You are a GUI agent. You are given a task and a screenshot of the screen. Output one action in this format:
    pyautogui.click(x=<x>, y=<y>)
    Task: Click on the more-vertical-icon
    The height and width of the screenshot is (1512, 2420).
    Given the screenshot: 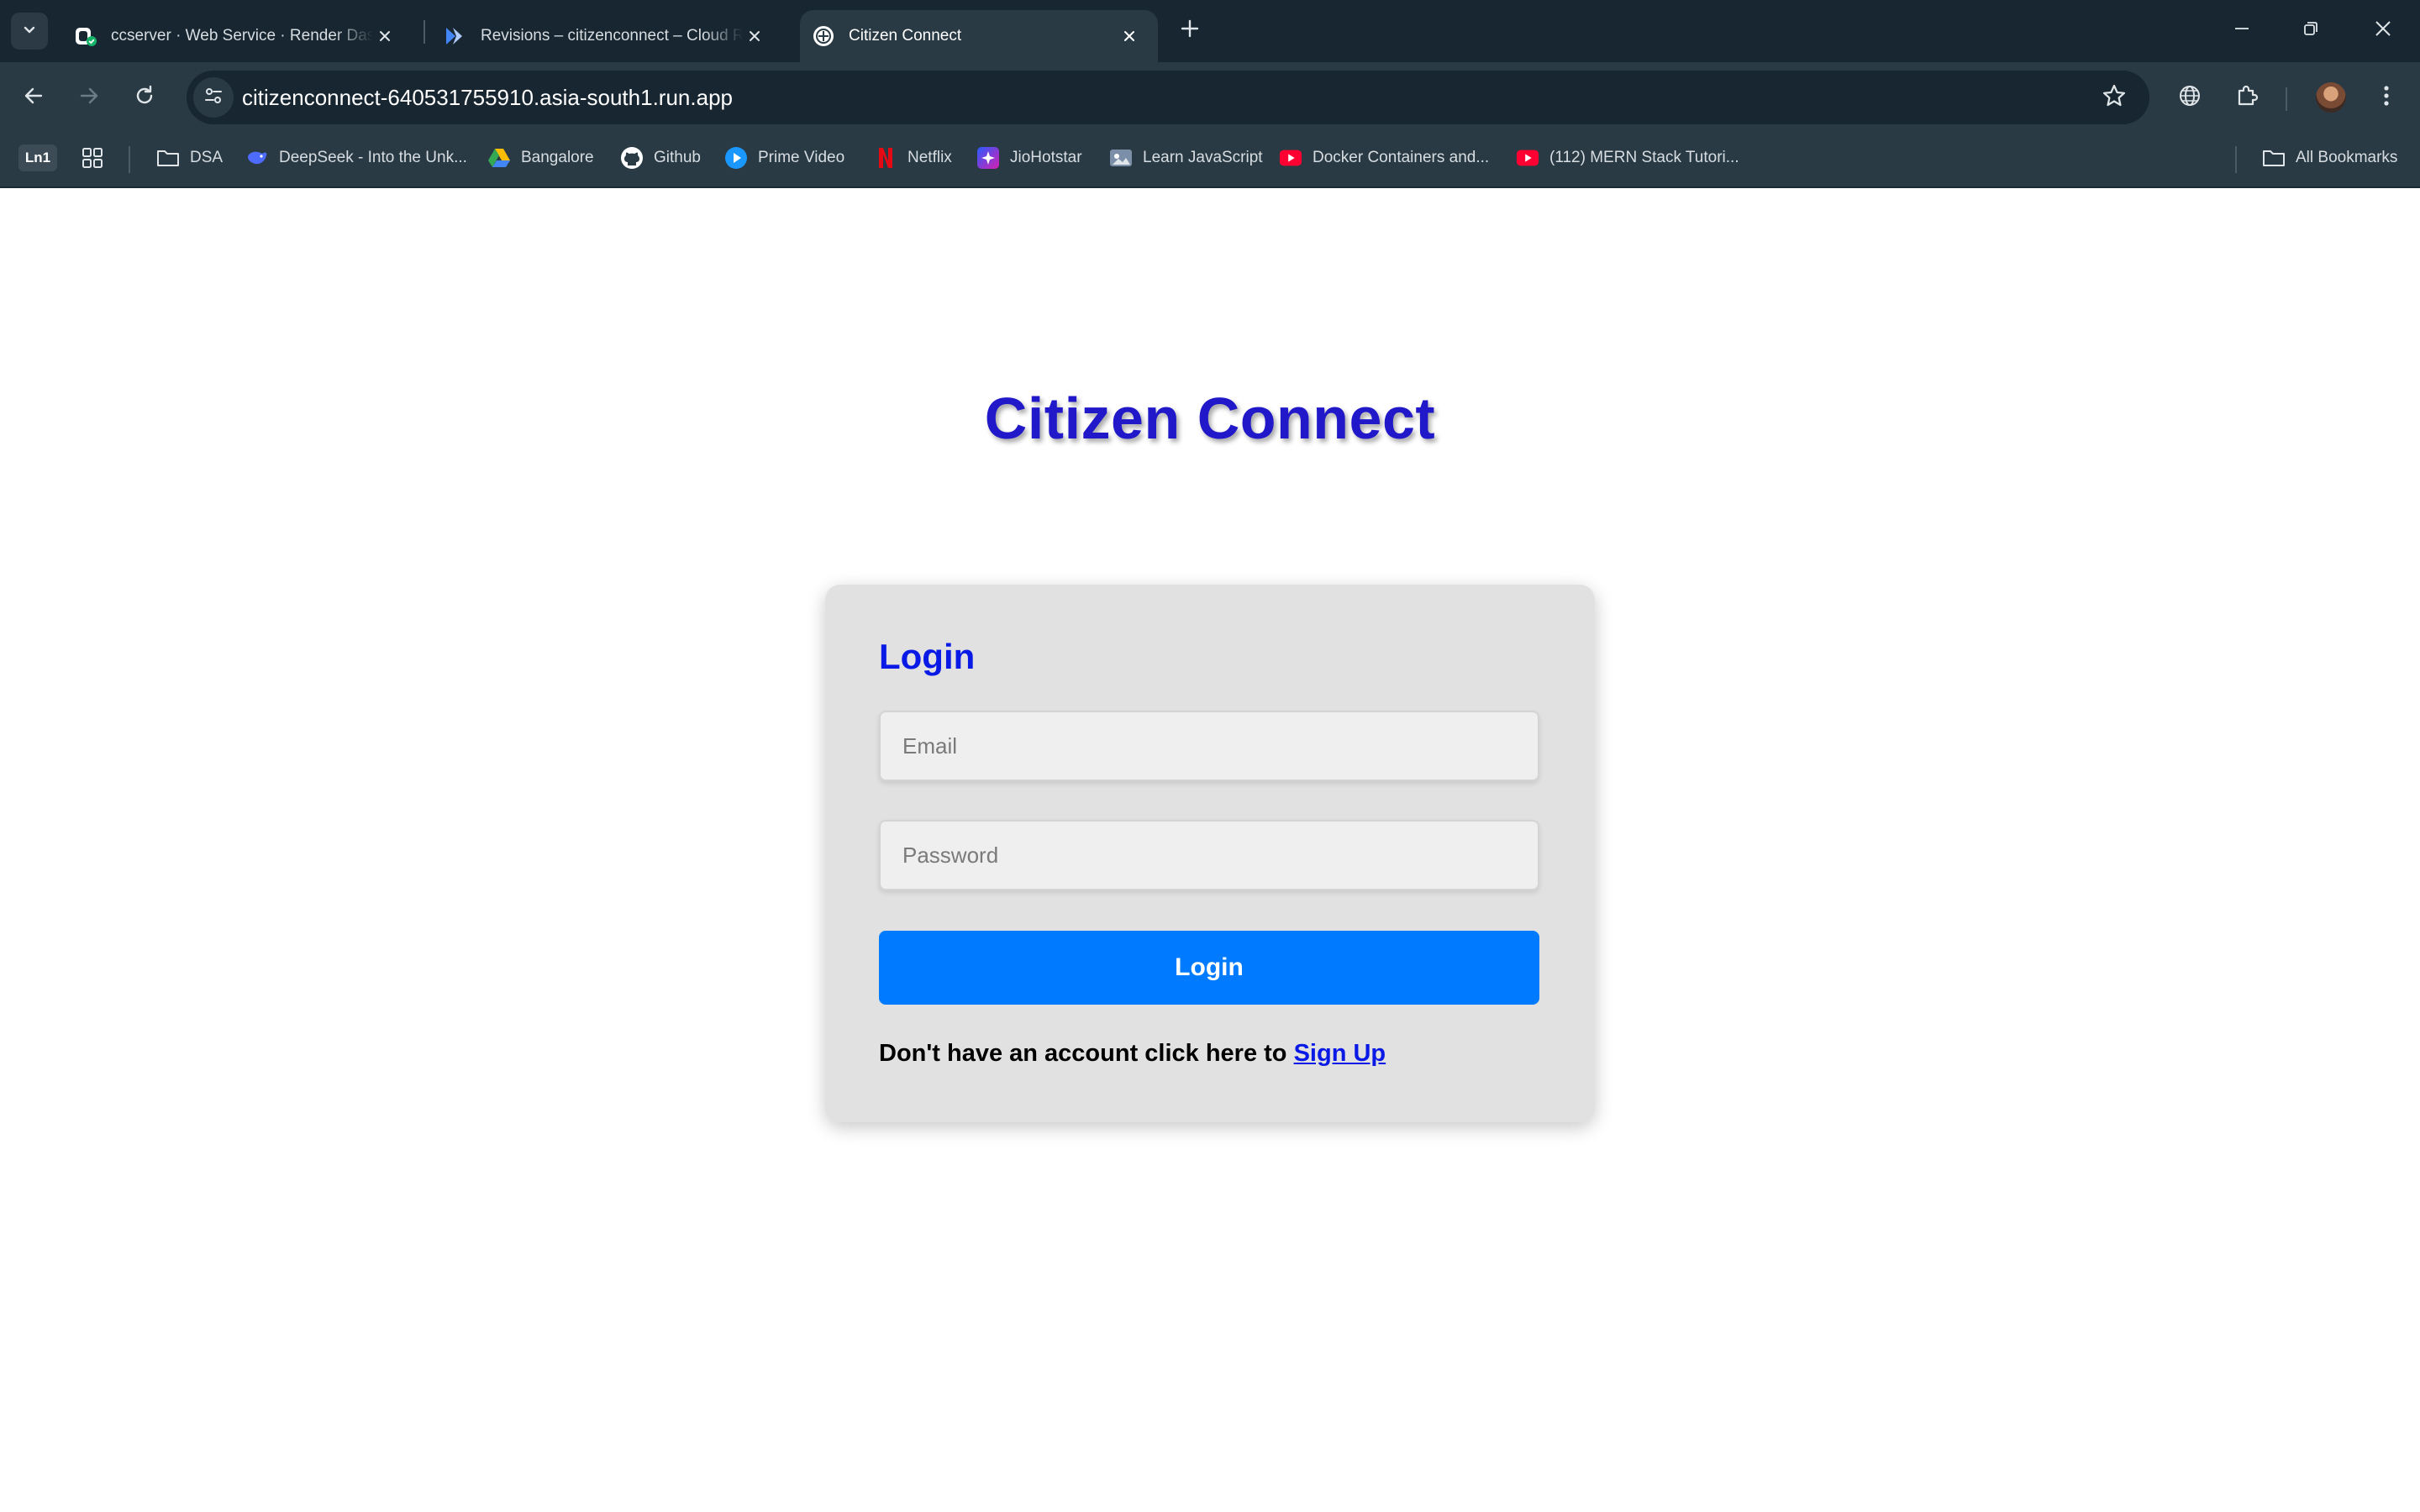 What is the action you would take?
    pyautogui.click(x=2387, y=98)
    